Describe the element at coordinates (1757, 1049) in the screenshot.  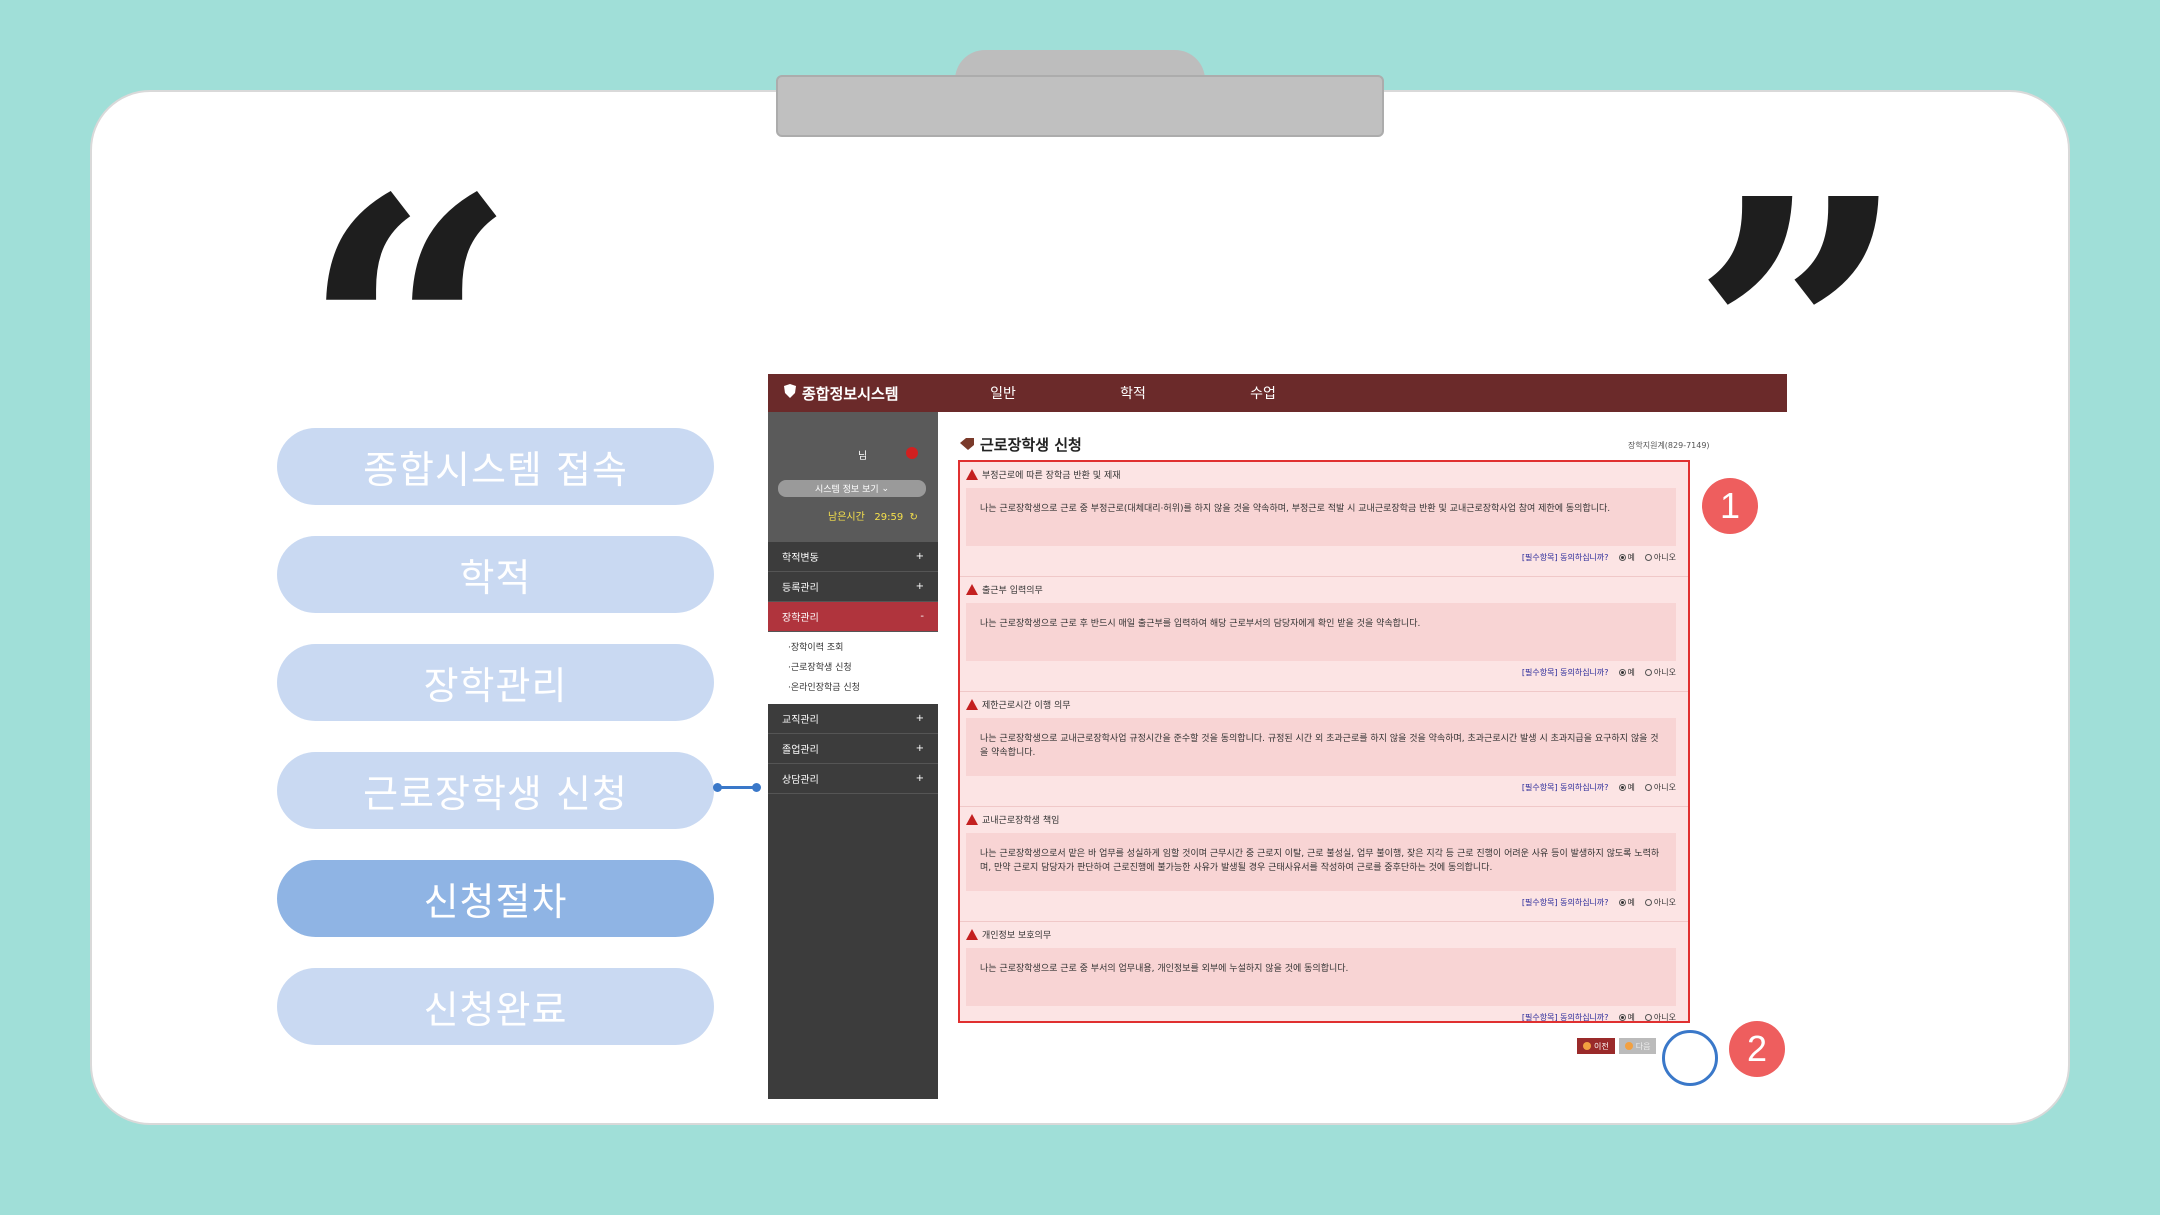
I see `step-marker-2: 2` at that location.